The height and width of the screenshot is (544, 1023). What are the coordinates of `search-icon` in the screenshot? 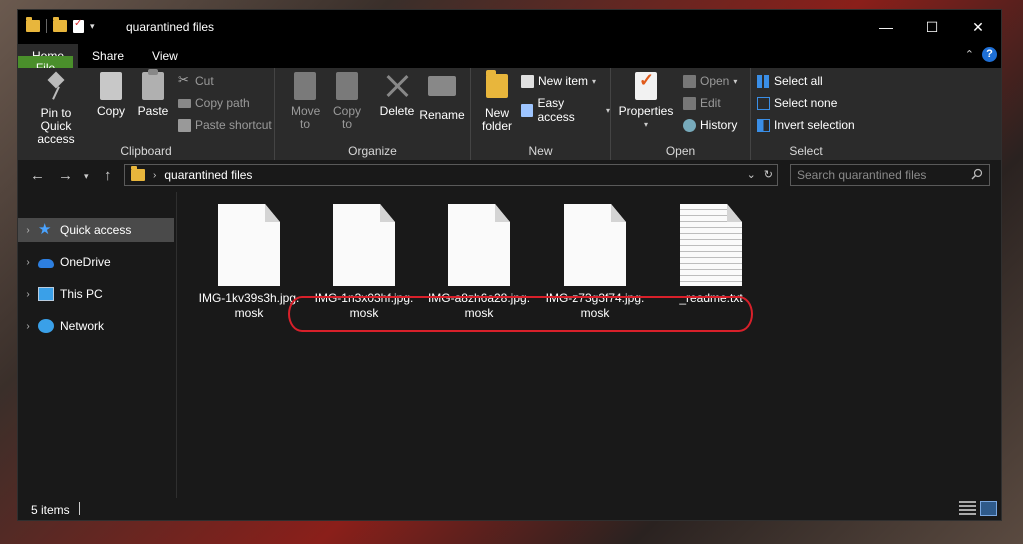 It's located at (977, 174).